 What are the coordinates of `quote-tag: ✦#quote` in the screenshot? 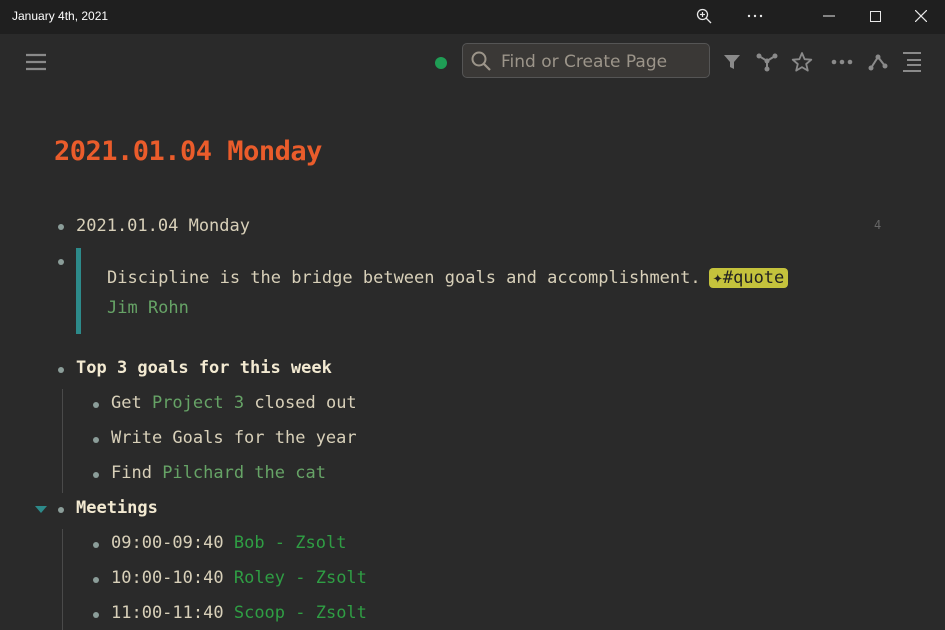 It's located at (748, 278).